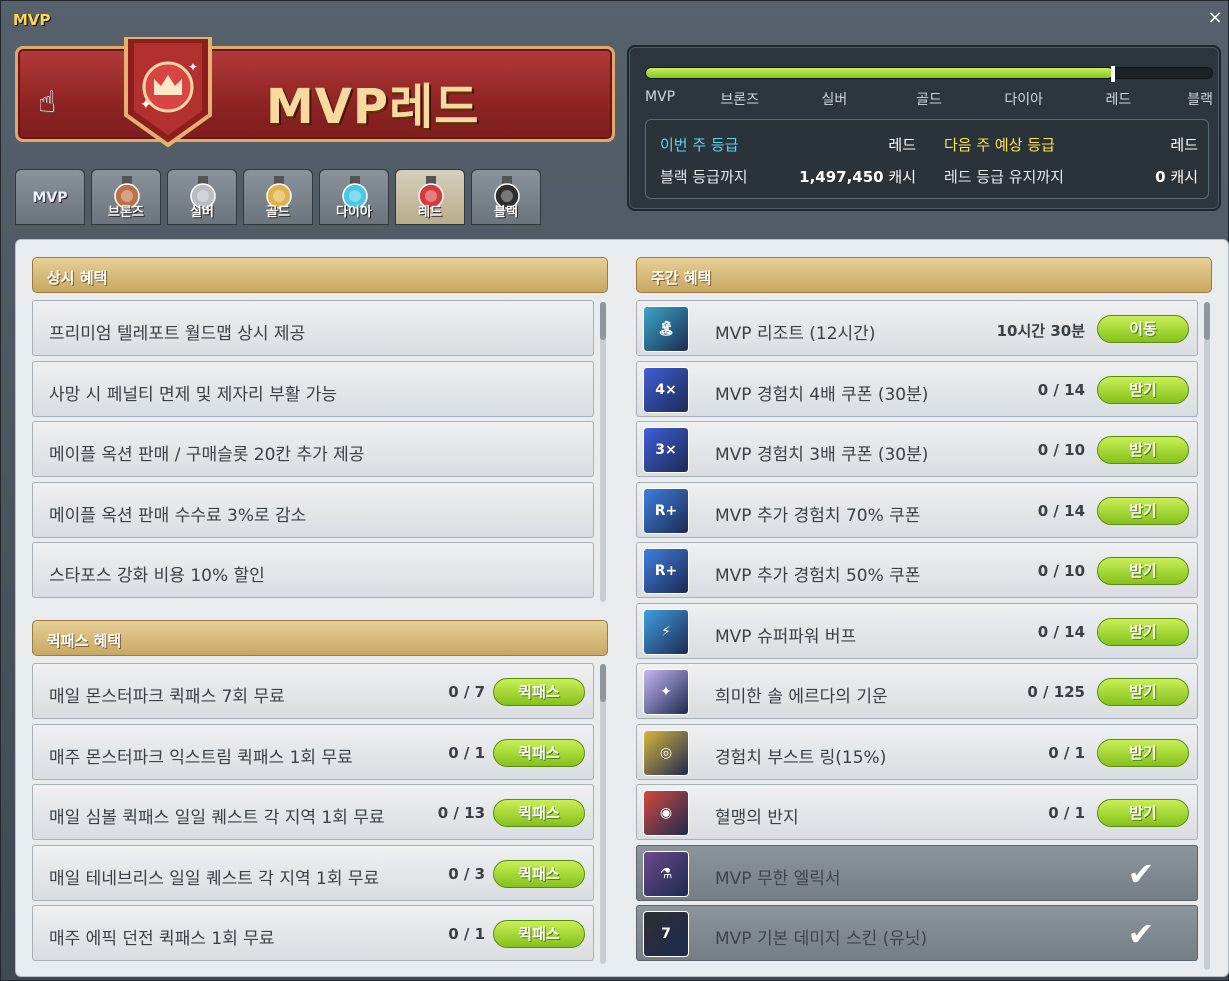 The height and width of the screenshot is (981, 1229). I want to click on red-crown-medal-icon: ✦ ✦, so click(168, 92).